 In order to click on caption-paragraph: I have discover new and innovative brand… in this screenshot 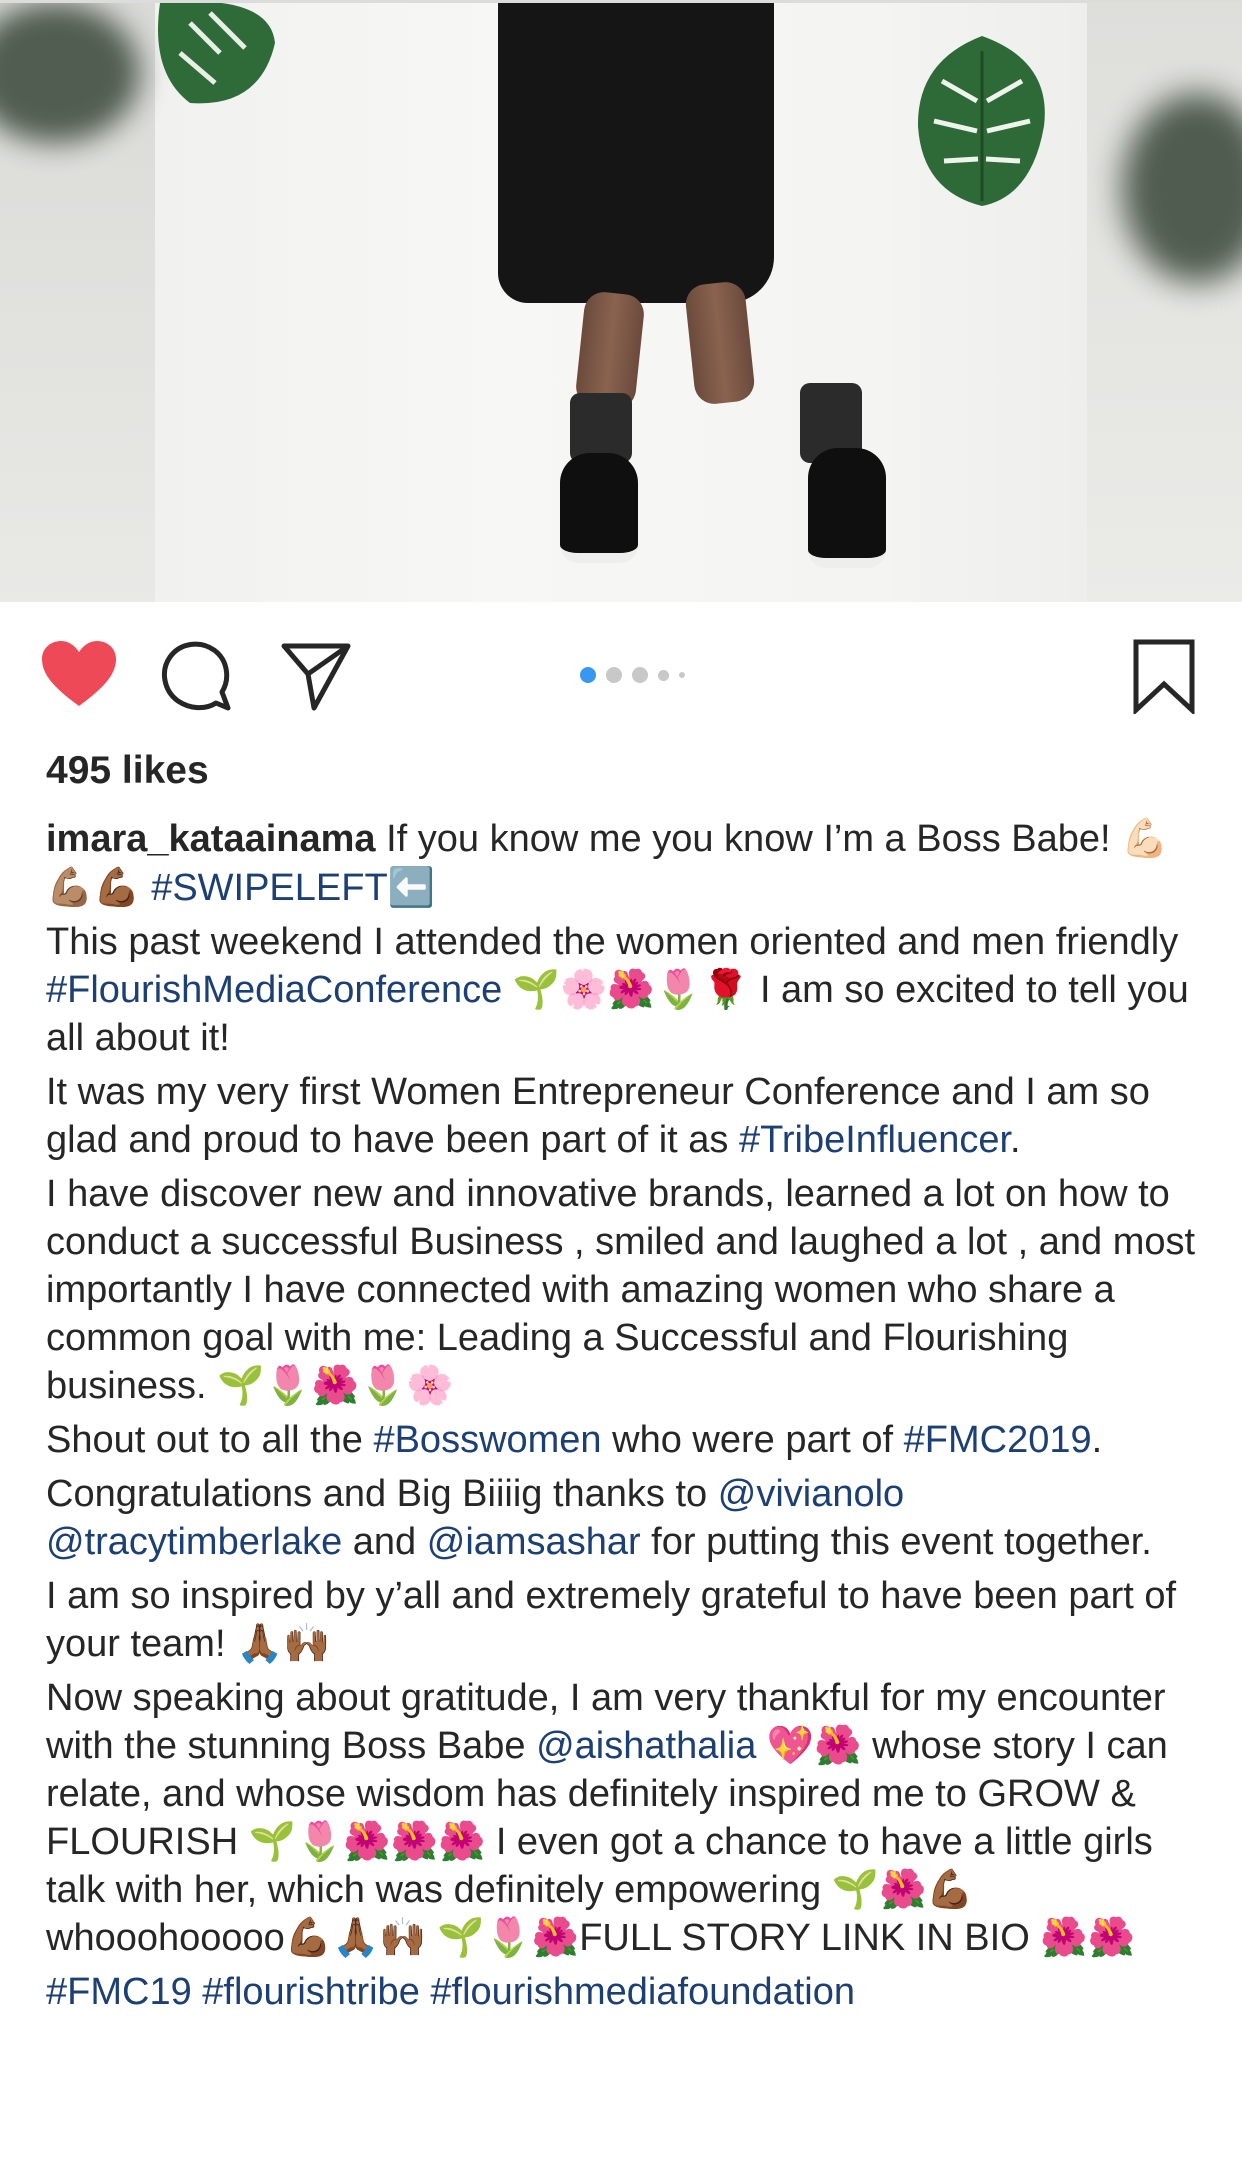, I will do `click(626, 1290)`.